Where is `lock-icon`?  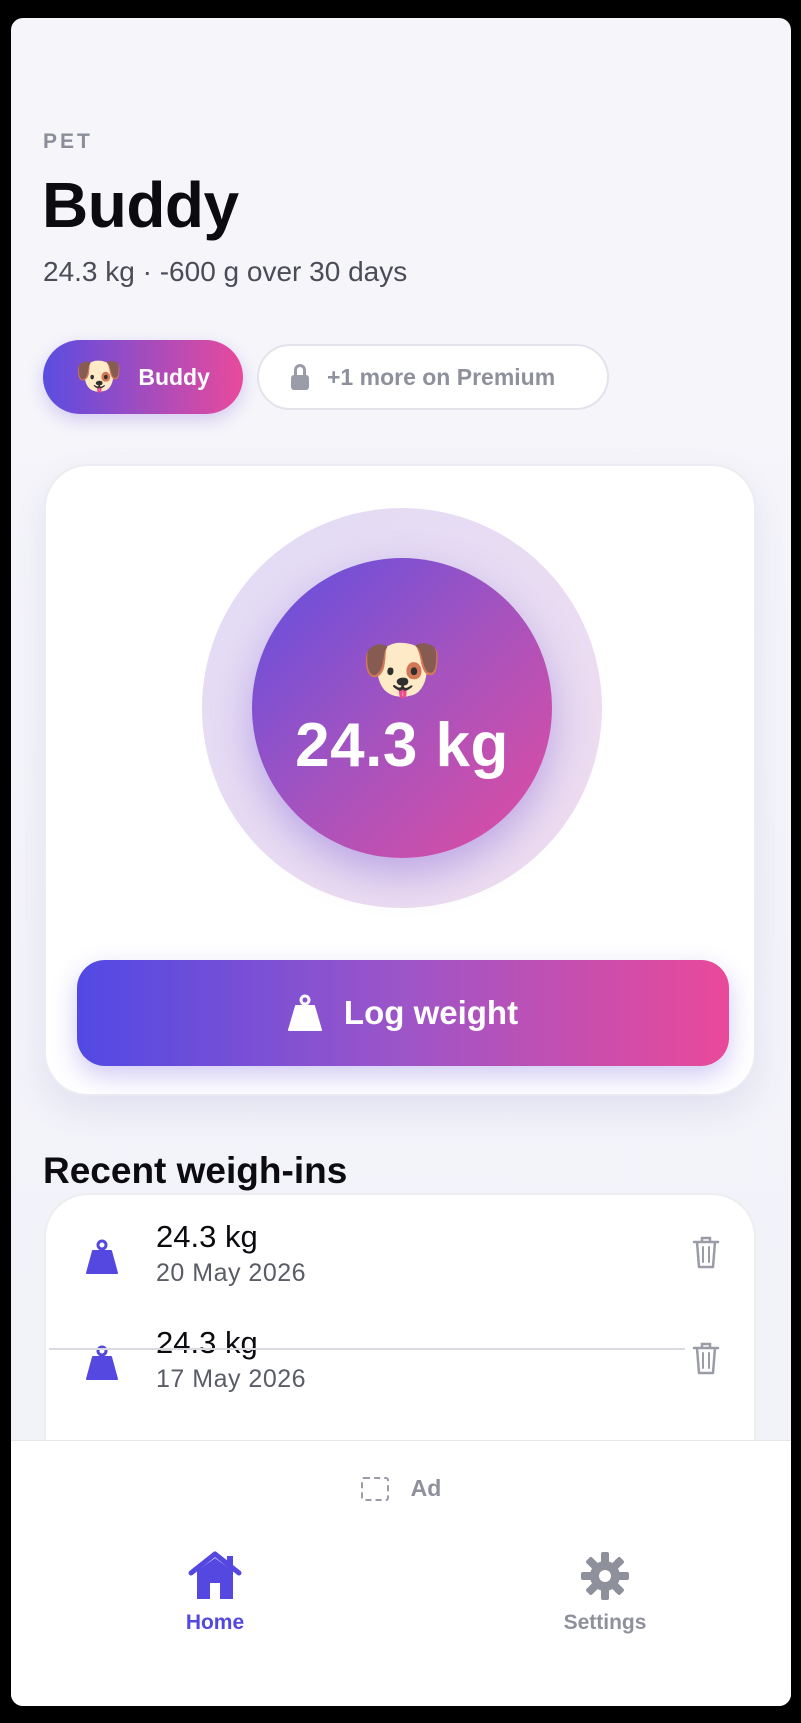
lock-icon is located at coordinates (300, 377).